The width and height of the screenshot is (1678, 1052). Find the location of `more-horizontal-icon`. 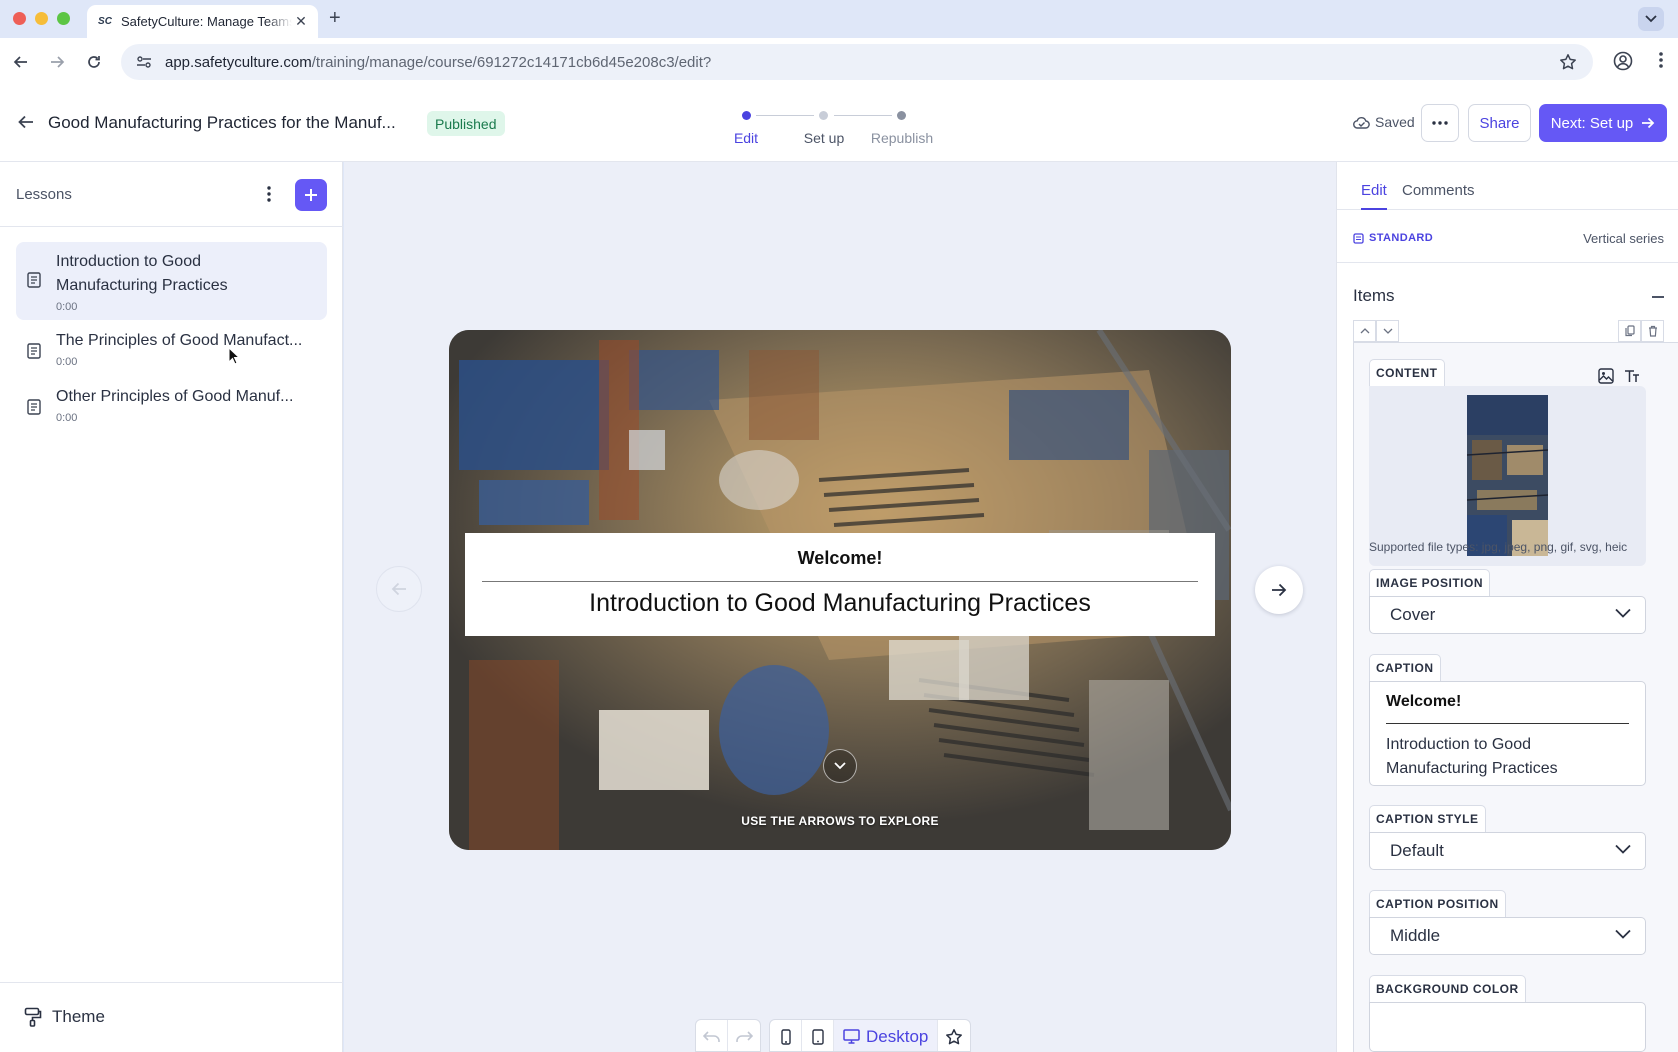

more-horizontal-icon is located at coordinates (1440, 123).